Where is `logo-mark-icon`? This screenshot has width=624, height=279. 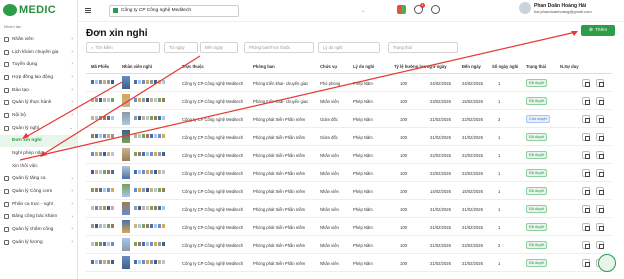
logo-mark-icon is located at coordinates (10, 10).